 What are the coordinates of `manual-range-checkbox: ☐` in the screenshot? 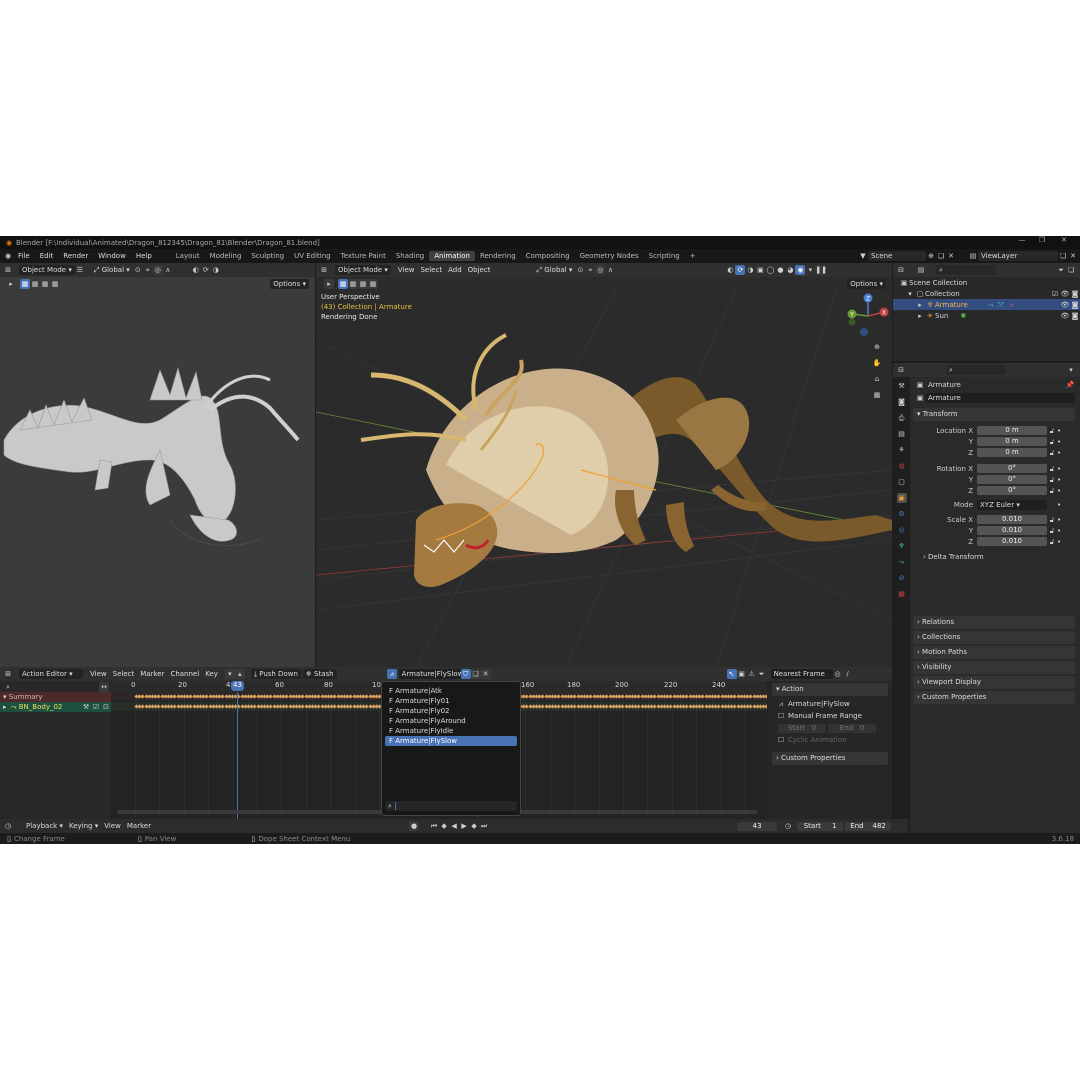 It's located at (781, 716).